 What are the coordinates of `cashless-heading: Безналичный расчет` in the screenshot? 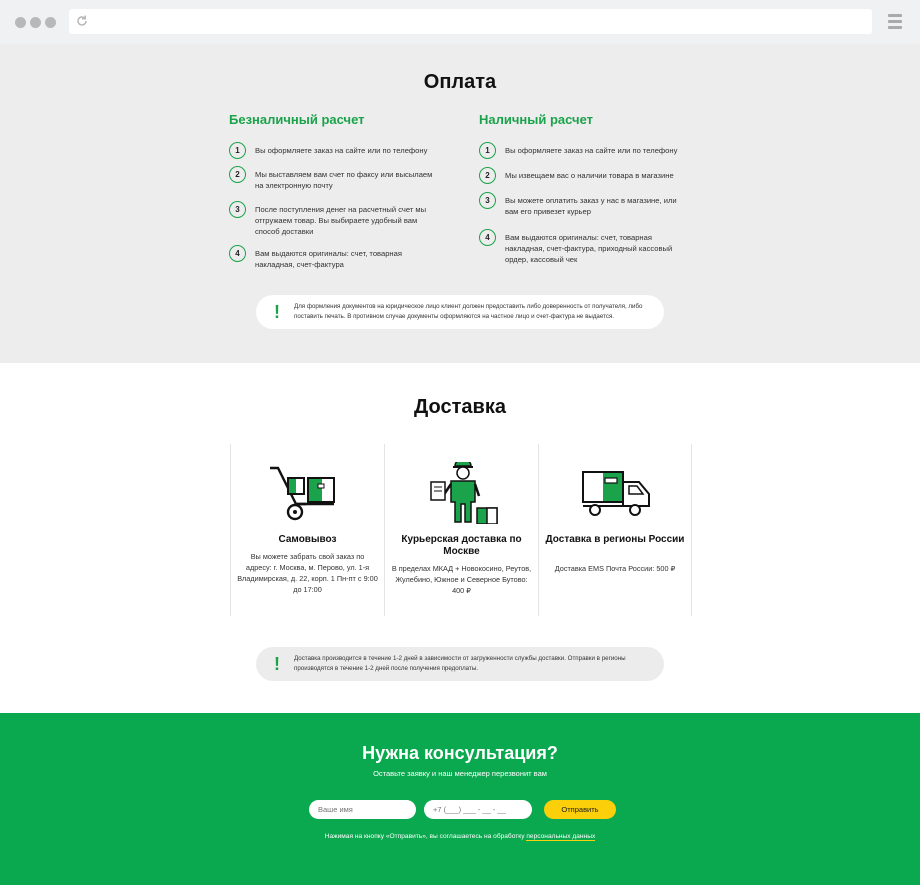 It's located at (297, 119).